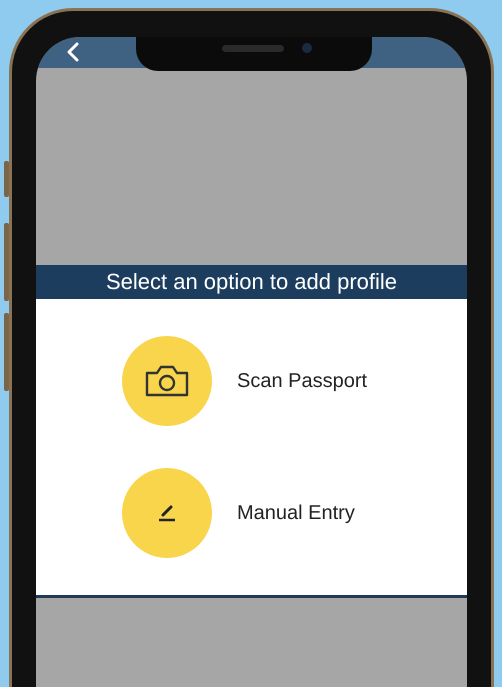  What do you see at coordinates (251, 282) in the screenshot?
I see `sheet-title: Select an option to add profile` at bounding box center [251, 282].